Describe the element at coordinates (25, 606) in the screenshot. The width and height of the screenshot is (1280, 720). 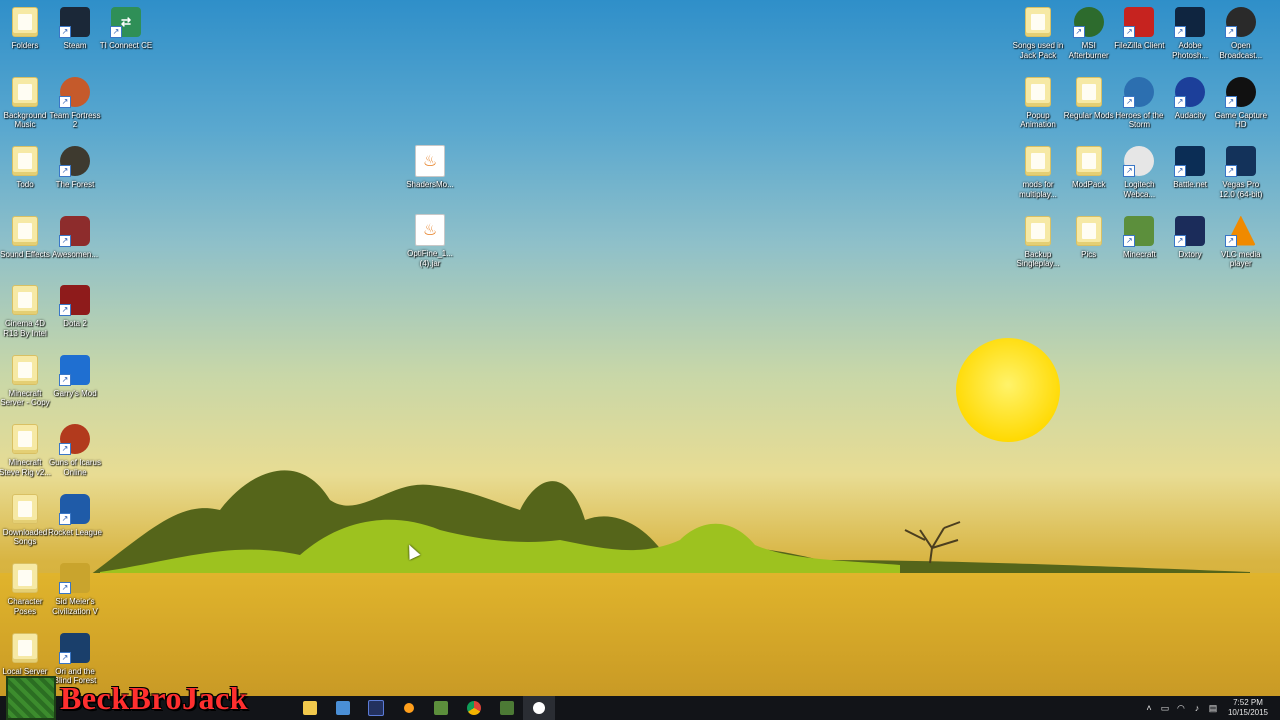
I see `desktop-icon-label: Character Poses` at that location.